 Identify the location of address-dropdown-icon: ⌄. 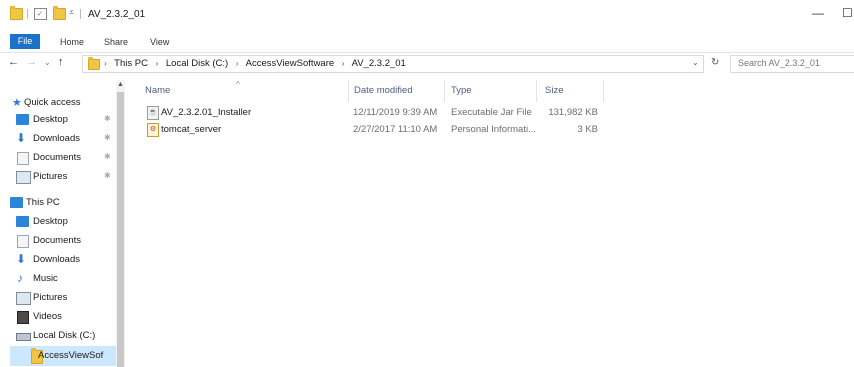
(695, 62).